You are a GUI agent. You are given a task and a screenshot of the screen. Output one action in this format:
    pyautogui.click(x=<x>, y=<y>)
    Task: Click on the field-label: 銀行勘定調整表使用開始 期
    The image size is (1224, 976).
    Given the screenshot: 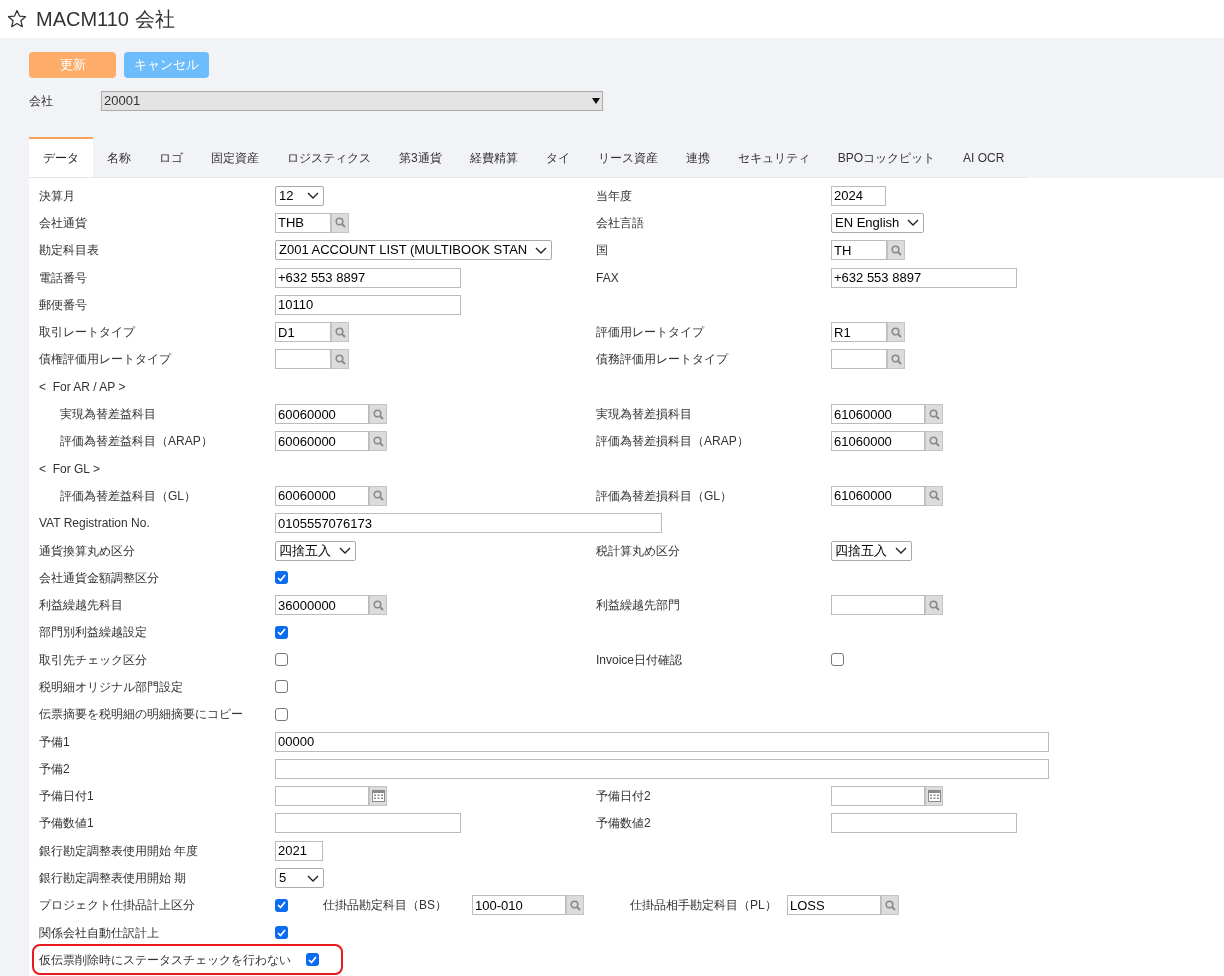 What is the action you would take?
    pyautogui.click(x=113, y=879)
    